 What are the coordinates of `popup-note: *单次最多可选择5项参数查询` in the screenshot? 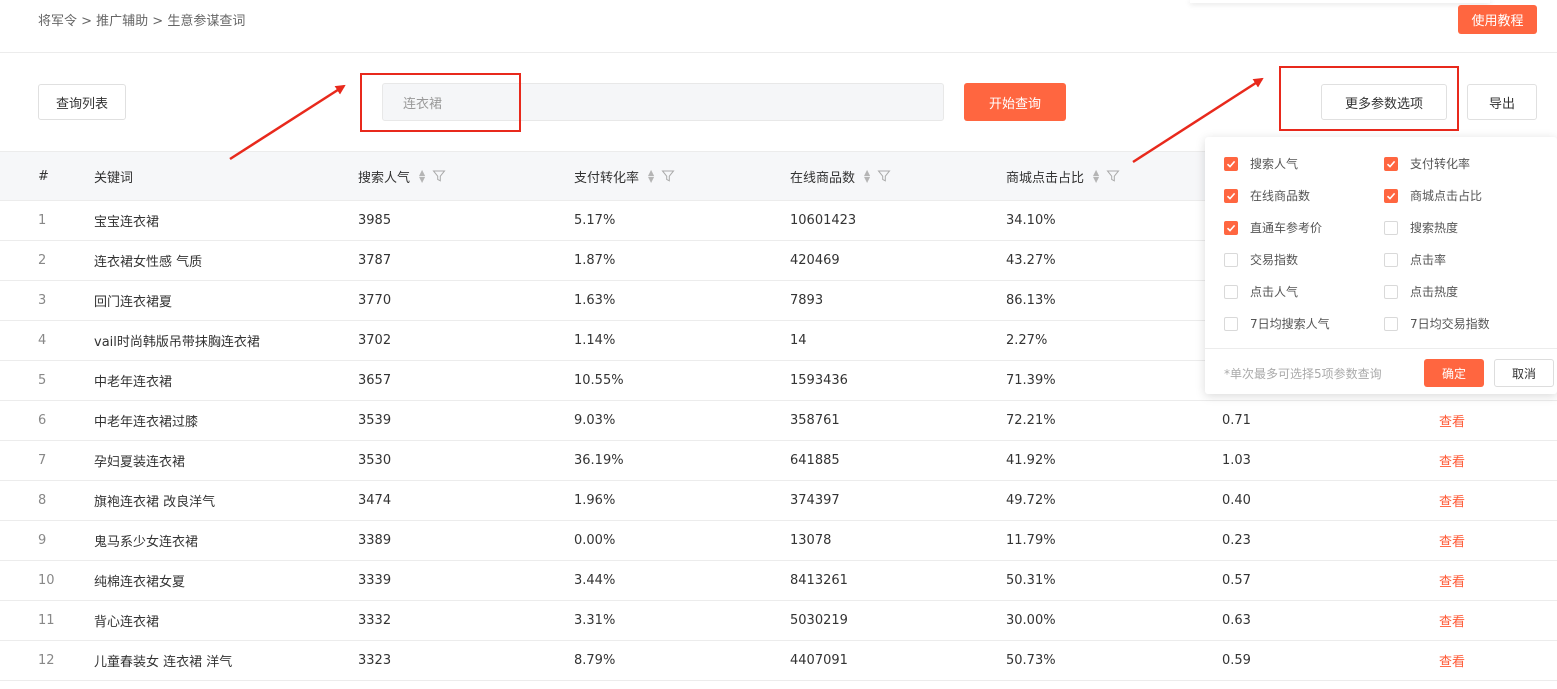 It's located at (1303, 374).